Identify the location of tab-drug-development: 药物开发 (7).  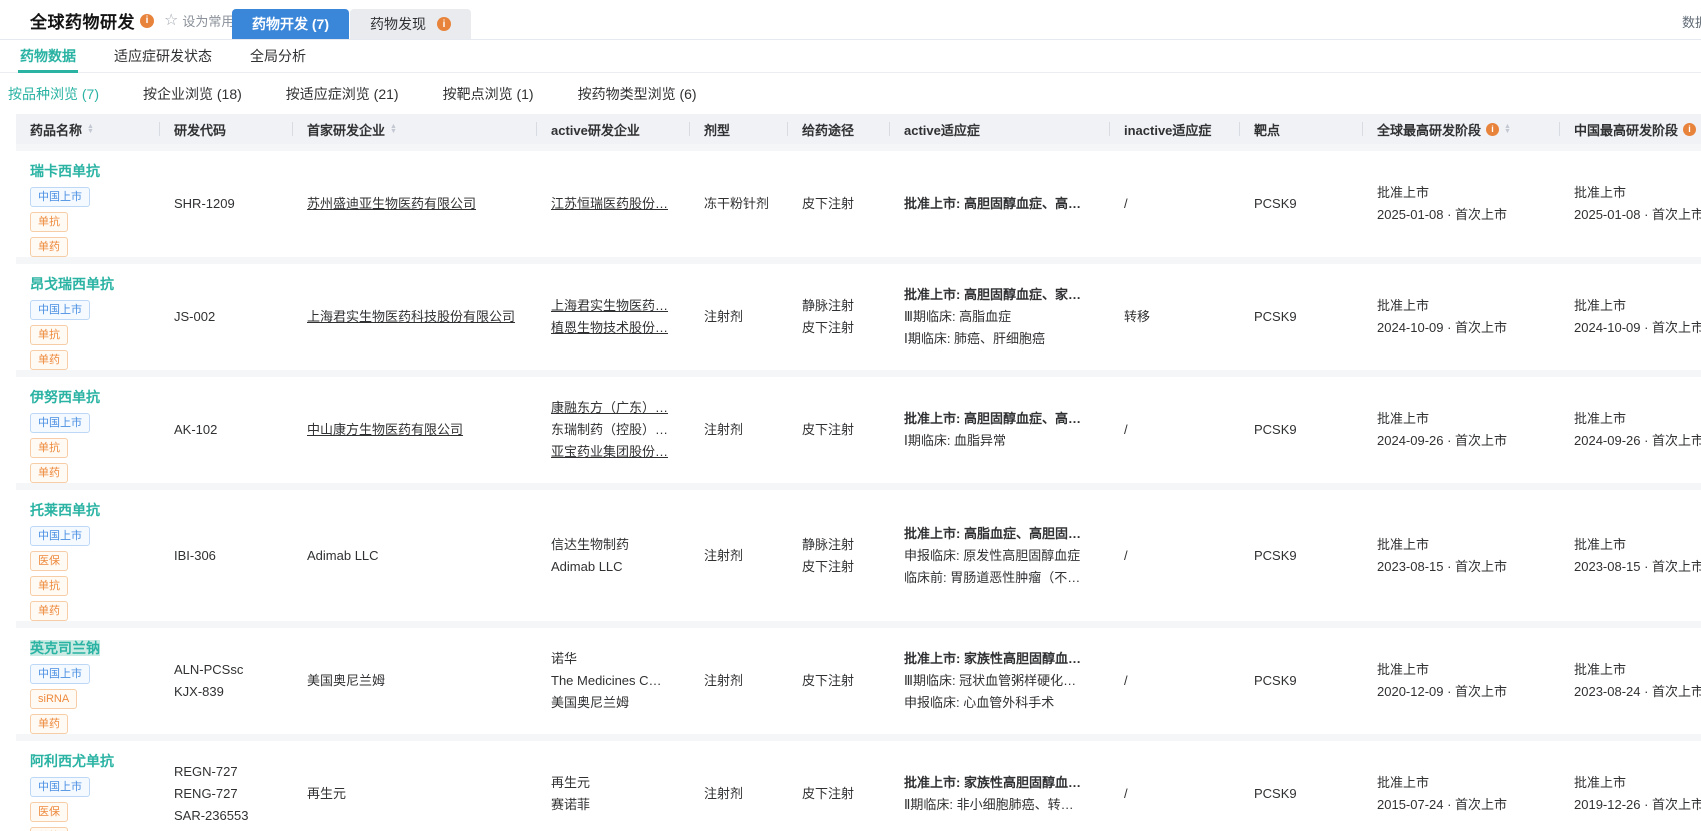
(290, 24).